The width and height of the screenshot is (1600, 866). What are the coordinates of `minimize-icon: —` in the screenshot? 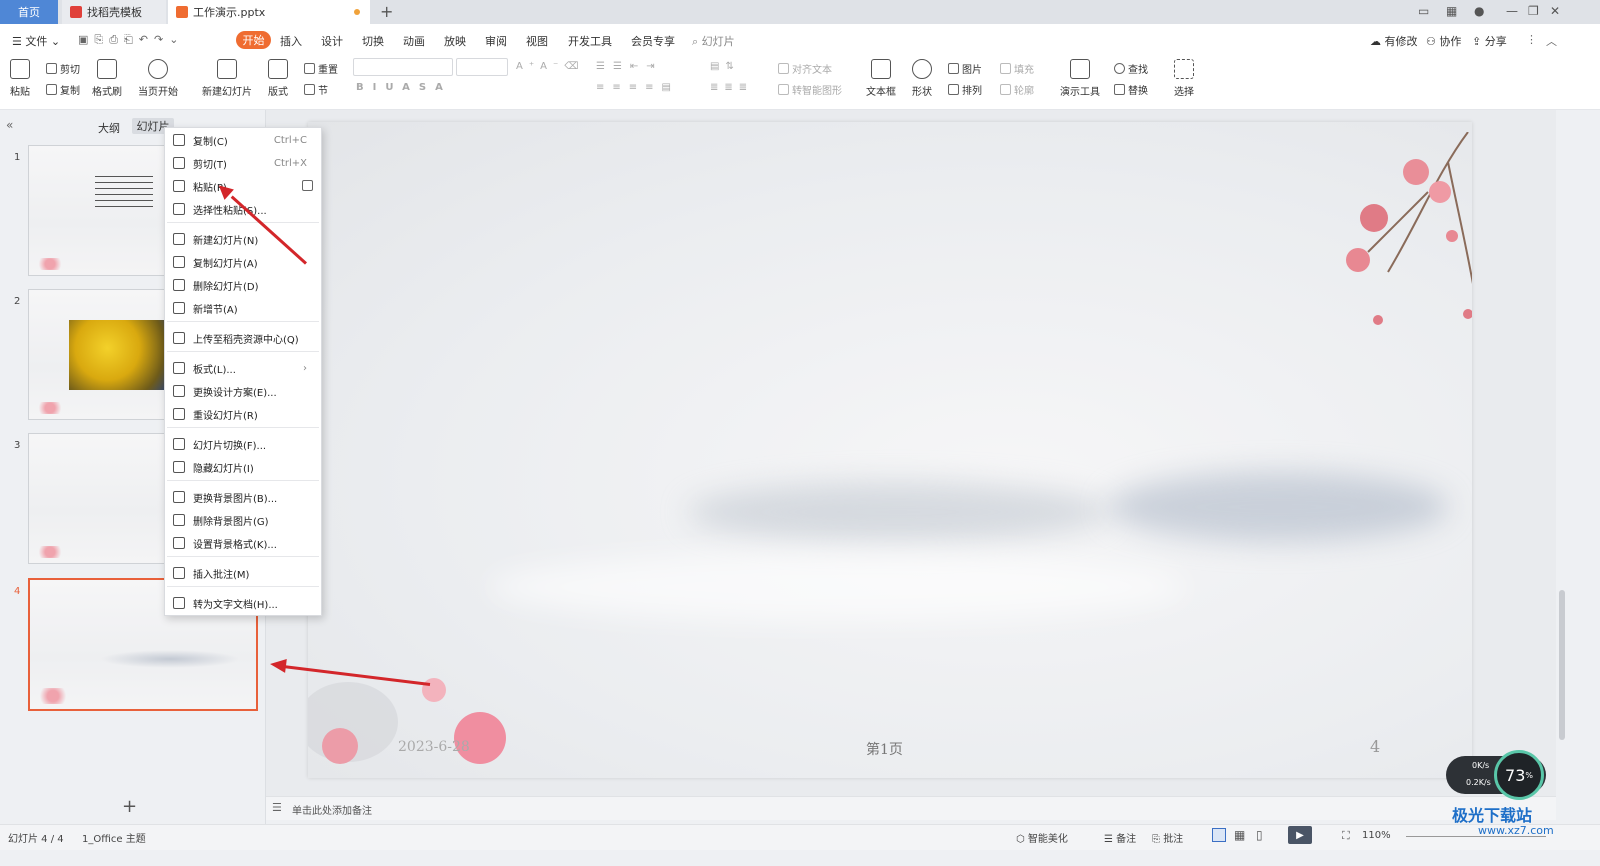 It's located at (1512, 11).